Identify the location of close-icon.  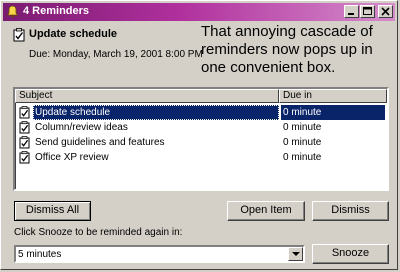
(385, 11).